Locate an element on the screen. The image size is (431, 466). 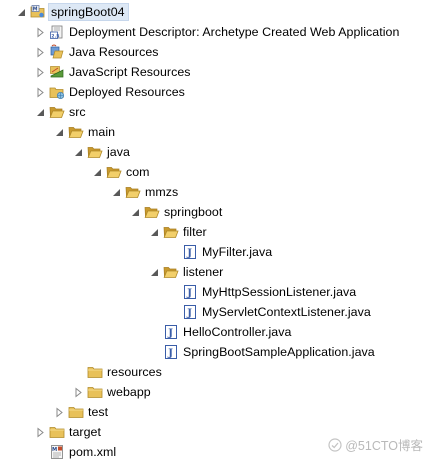
tree-item: java is located at coordinates (101, 152).